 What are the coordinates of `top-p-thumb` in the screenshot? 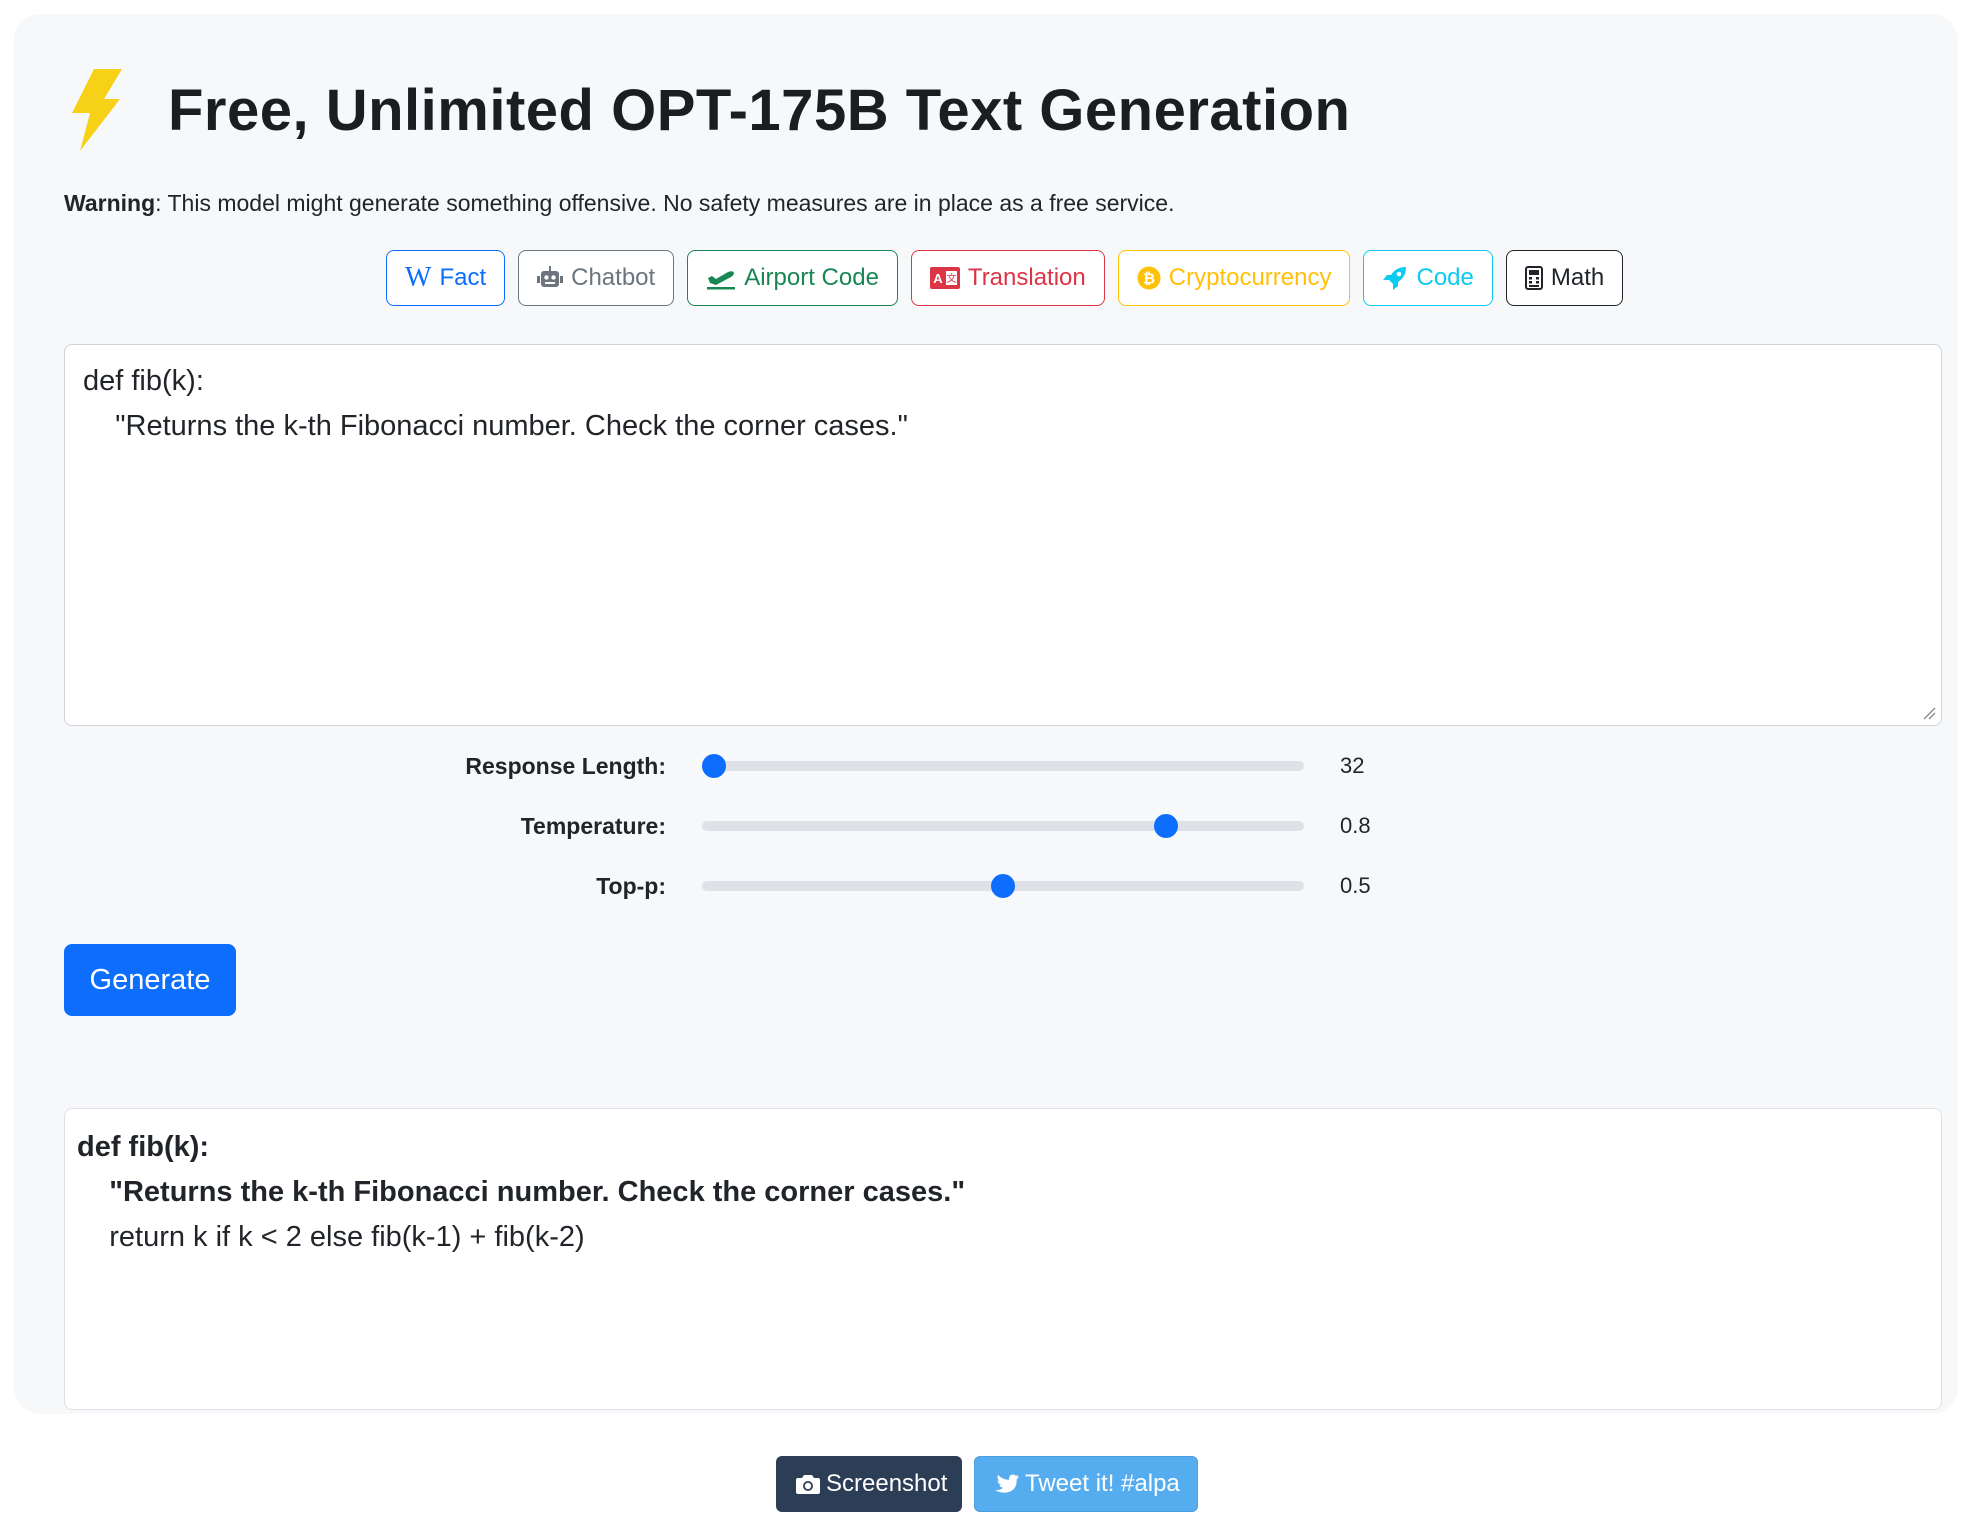 It's located at (1003, 886).